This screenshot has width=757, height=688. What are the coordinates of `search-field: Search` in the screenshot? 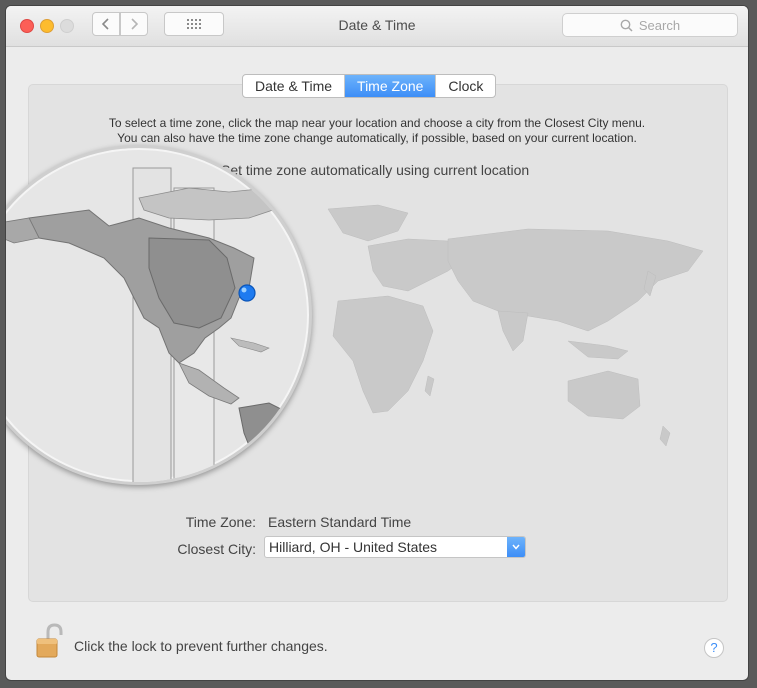 It's located at (650, 25).